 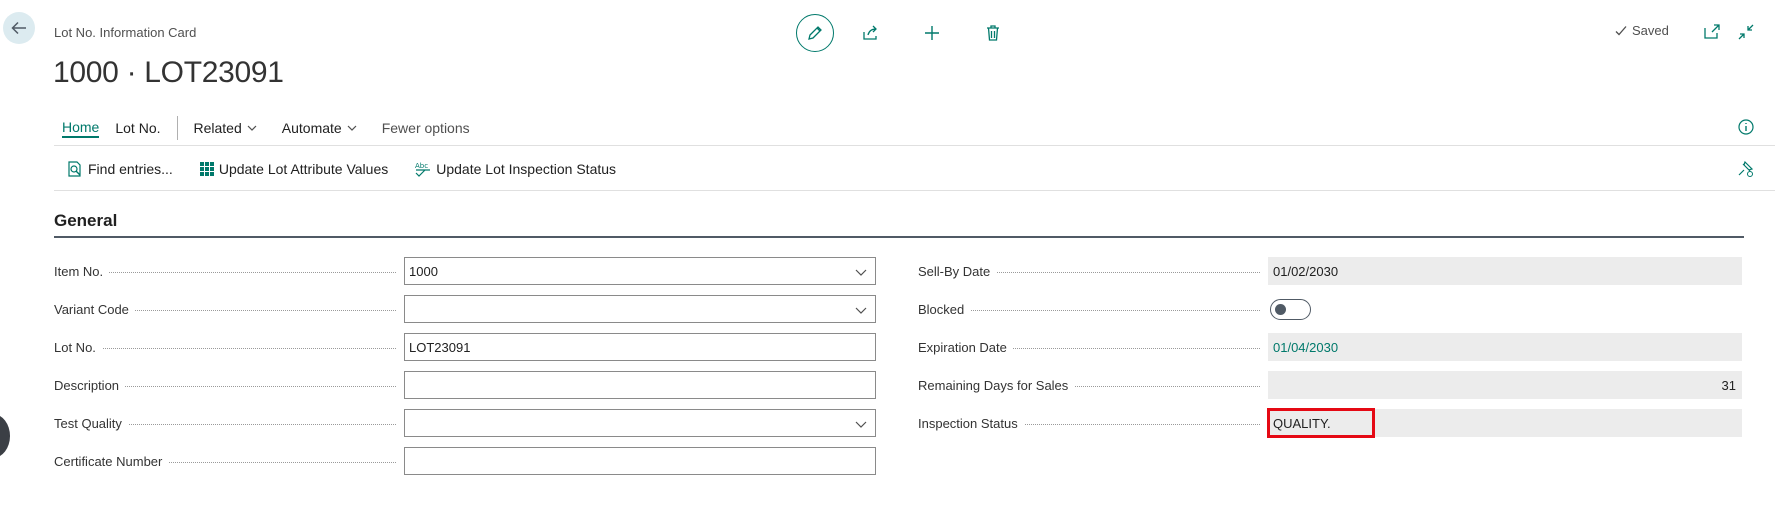 What do you see at coordinates (82, 271) in the screenshot?
I see `field-label: Item No.` at bounding box center [82, 271].